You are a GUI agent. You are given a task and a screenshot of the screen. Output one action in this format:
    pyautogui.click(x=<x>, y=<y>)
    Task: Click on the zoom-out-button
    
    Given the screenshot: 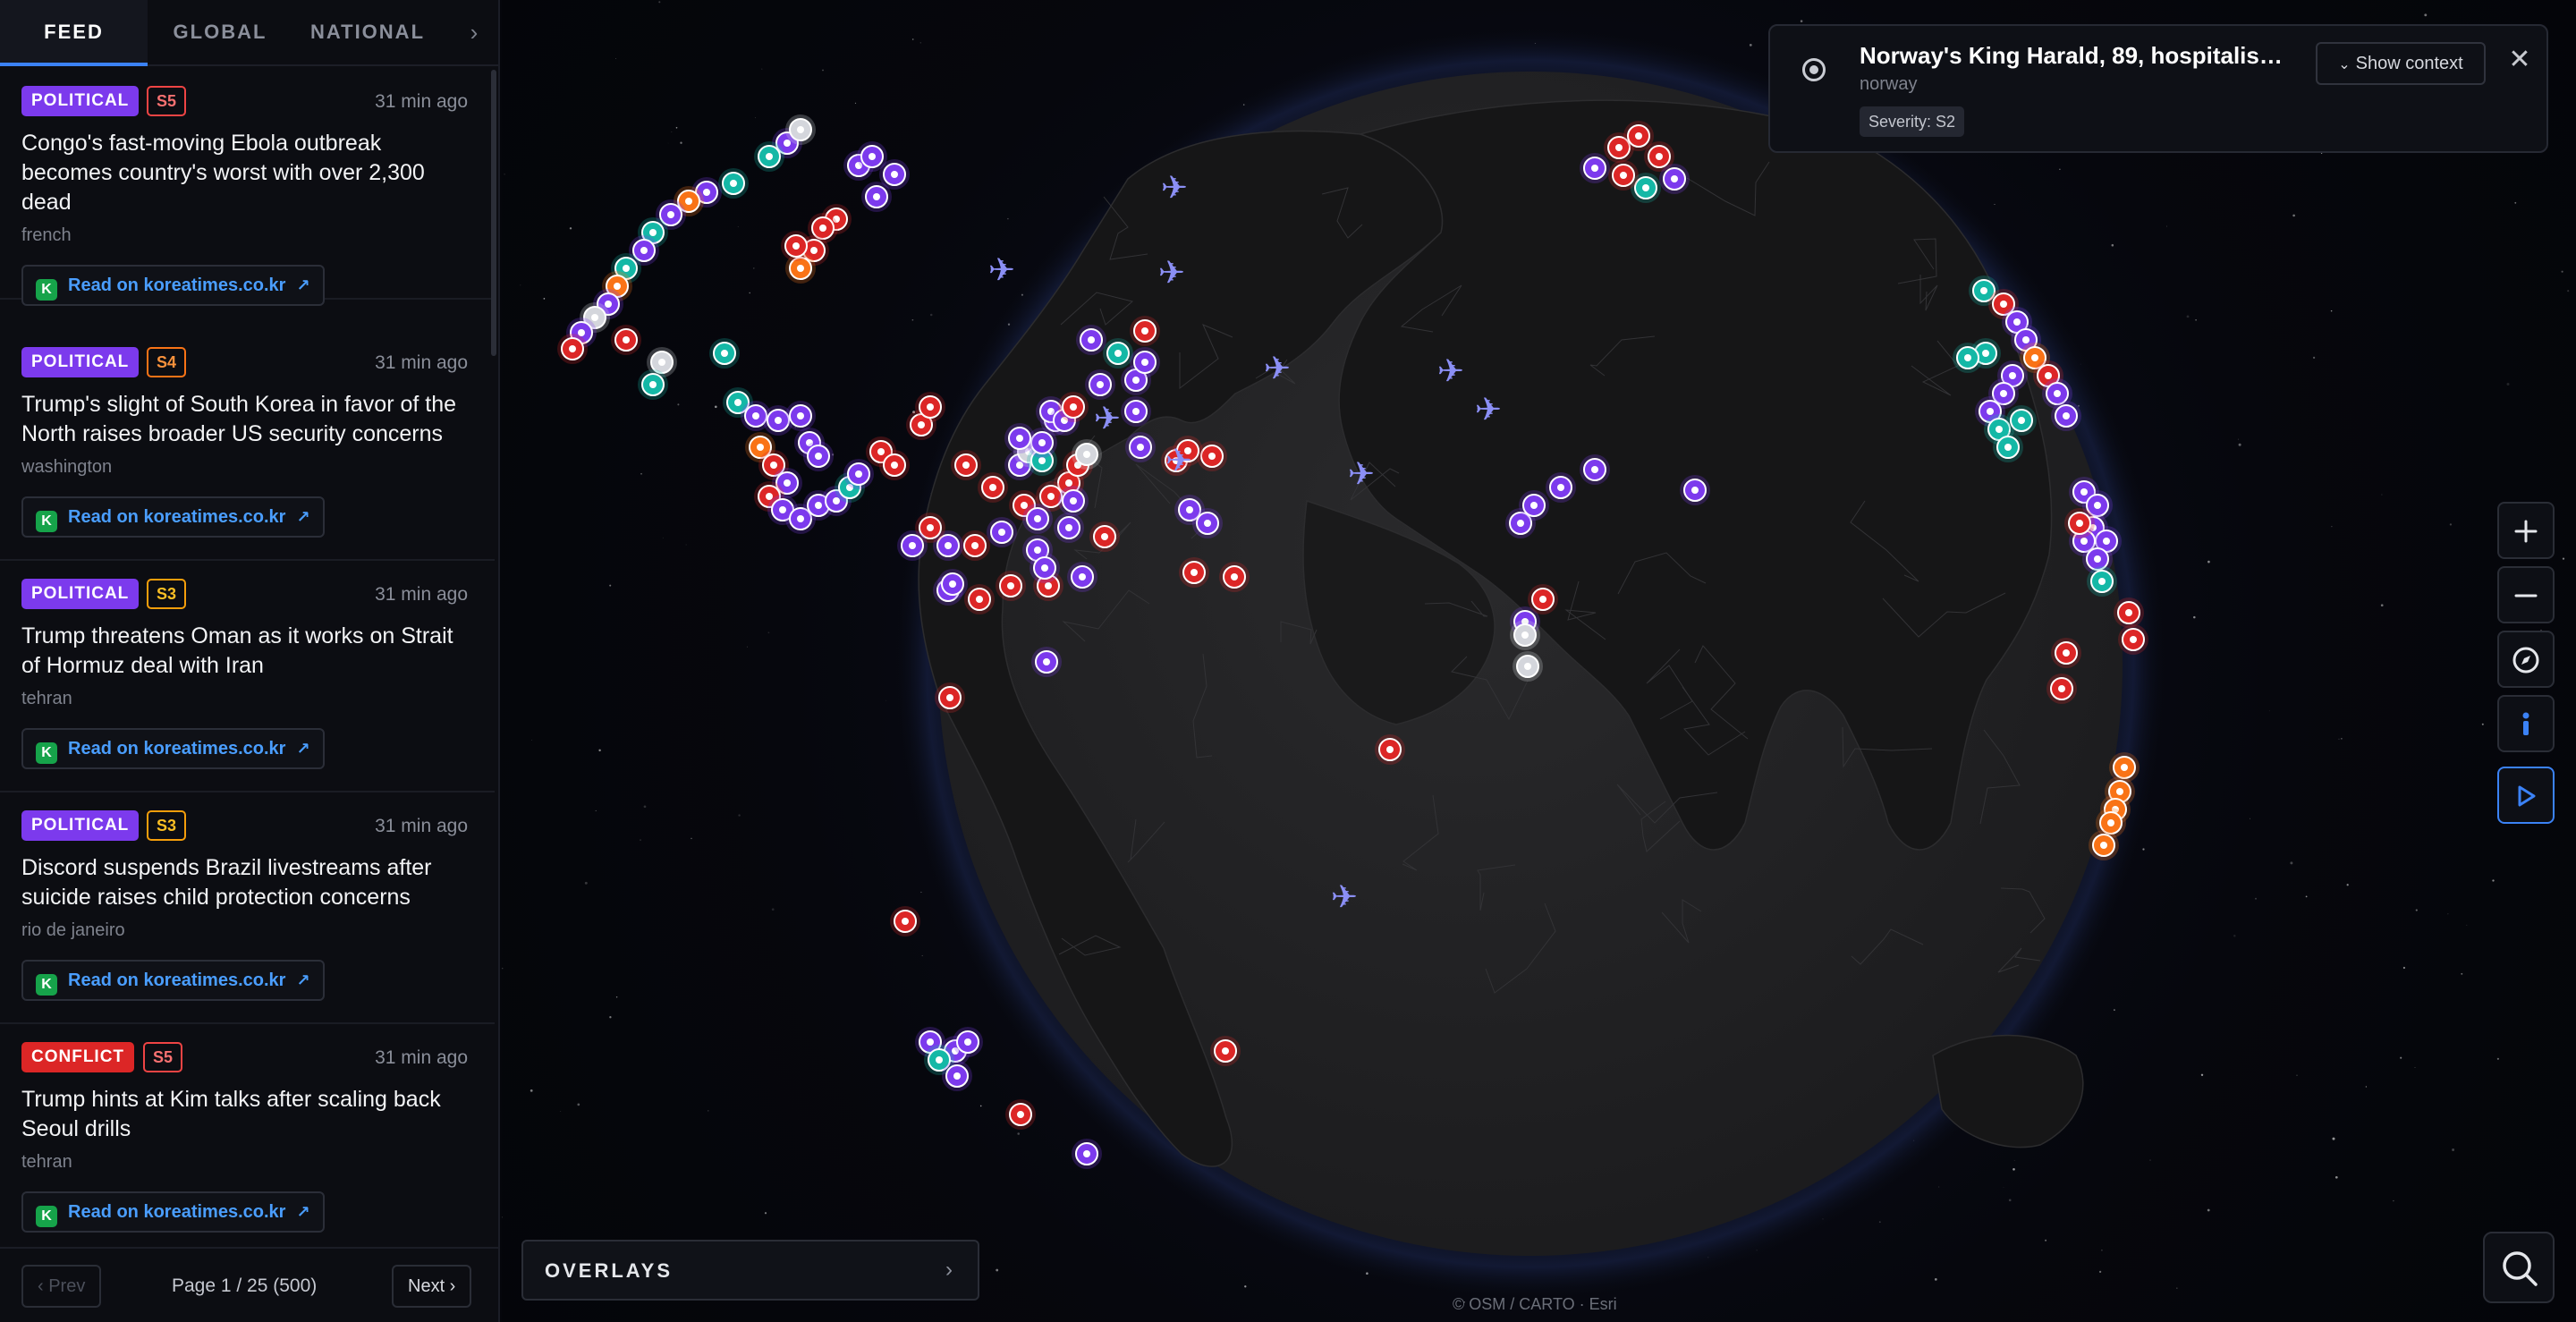 What is the action you would take?
    pyautogui.click(x=2526, y=595)
    